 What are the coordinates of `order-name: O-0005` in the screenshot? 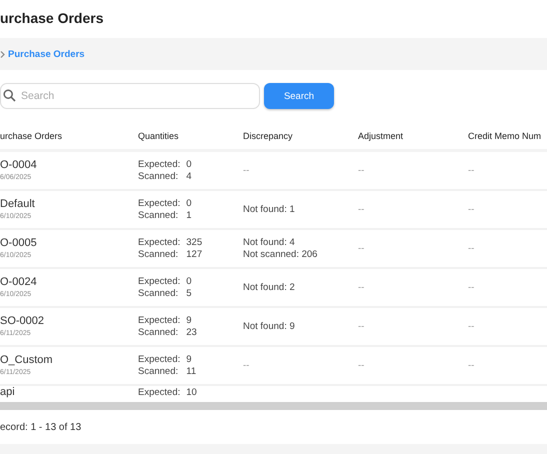 It's located at (19, 243).